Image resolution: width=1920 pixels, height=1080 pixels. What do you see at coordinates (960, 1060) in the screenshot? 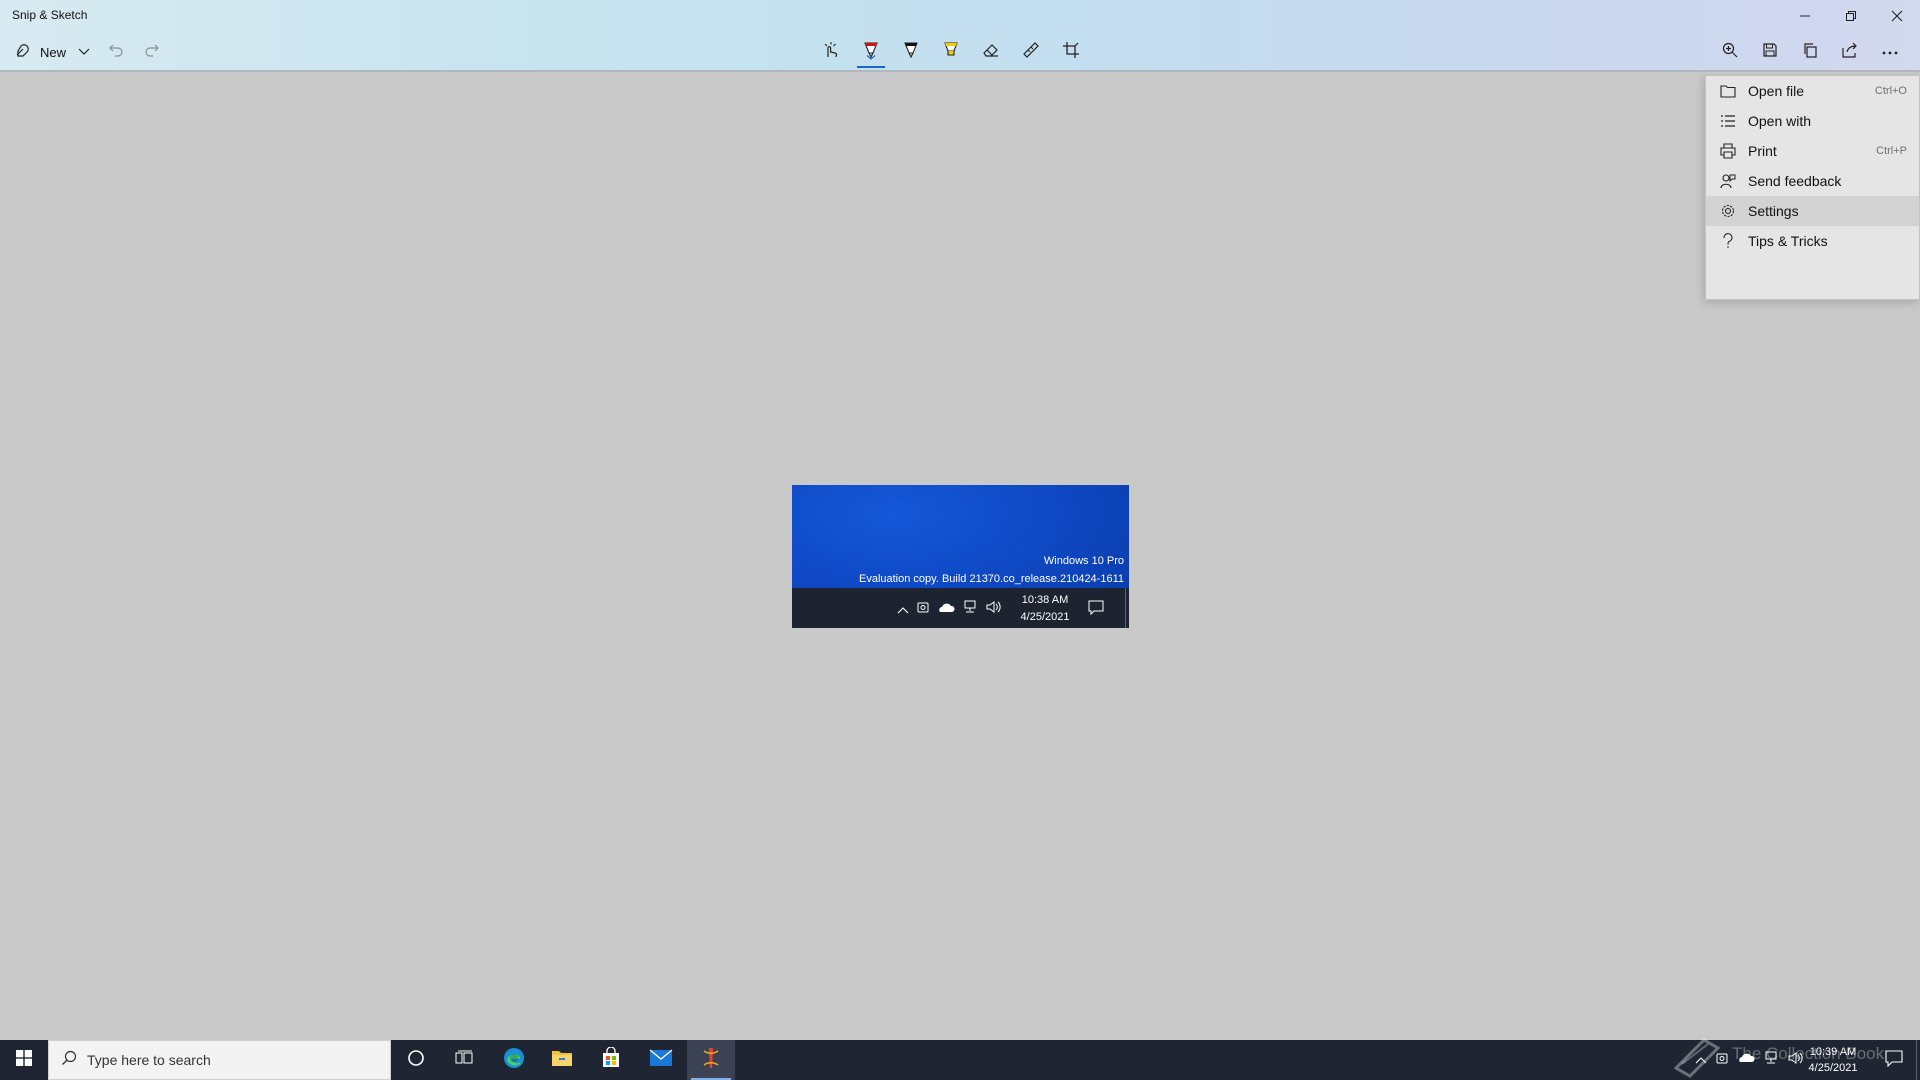
I see `windows-taskbar: Type here to search 10:39 AM 4/25/2021` at bounding box center [960, 1060].